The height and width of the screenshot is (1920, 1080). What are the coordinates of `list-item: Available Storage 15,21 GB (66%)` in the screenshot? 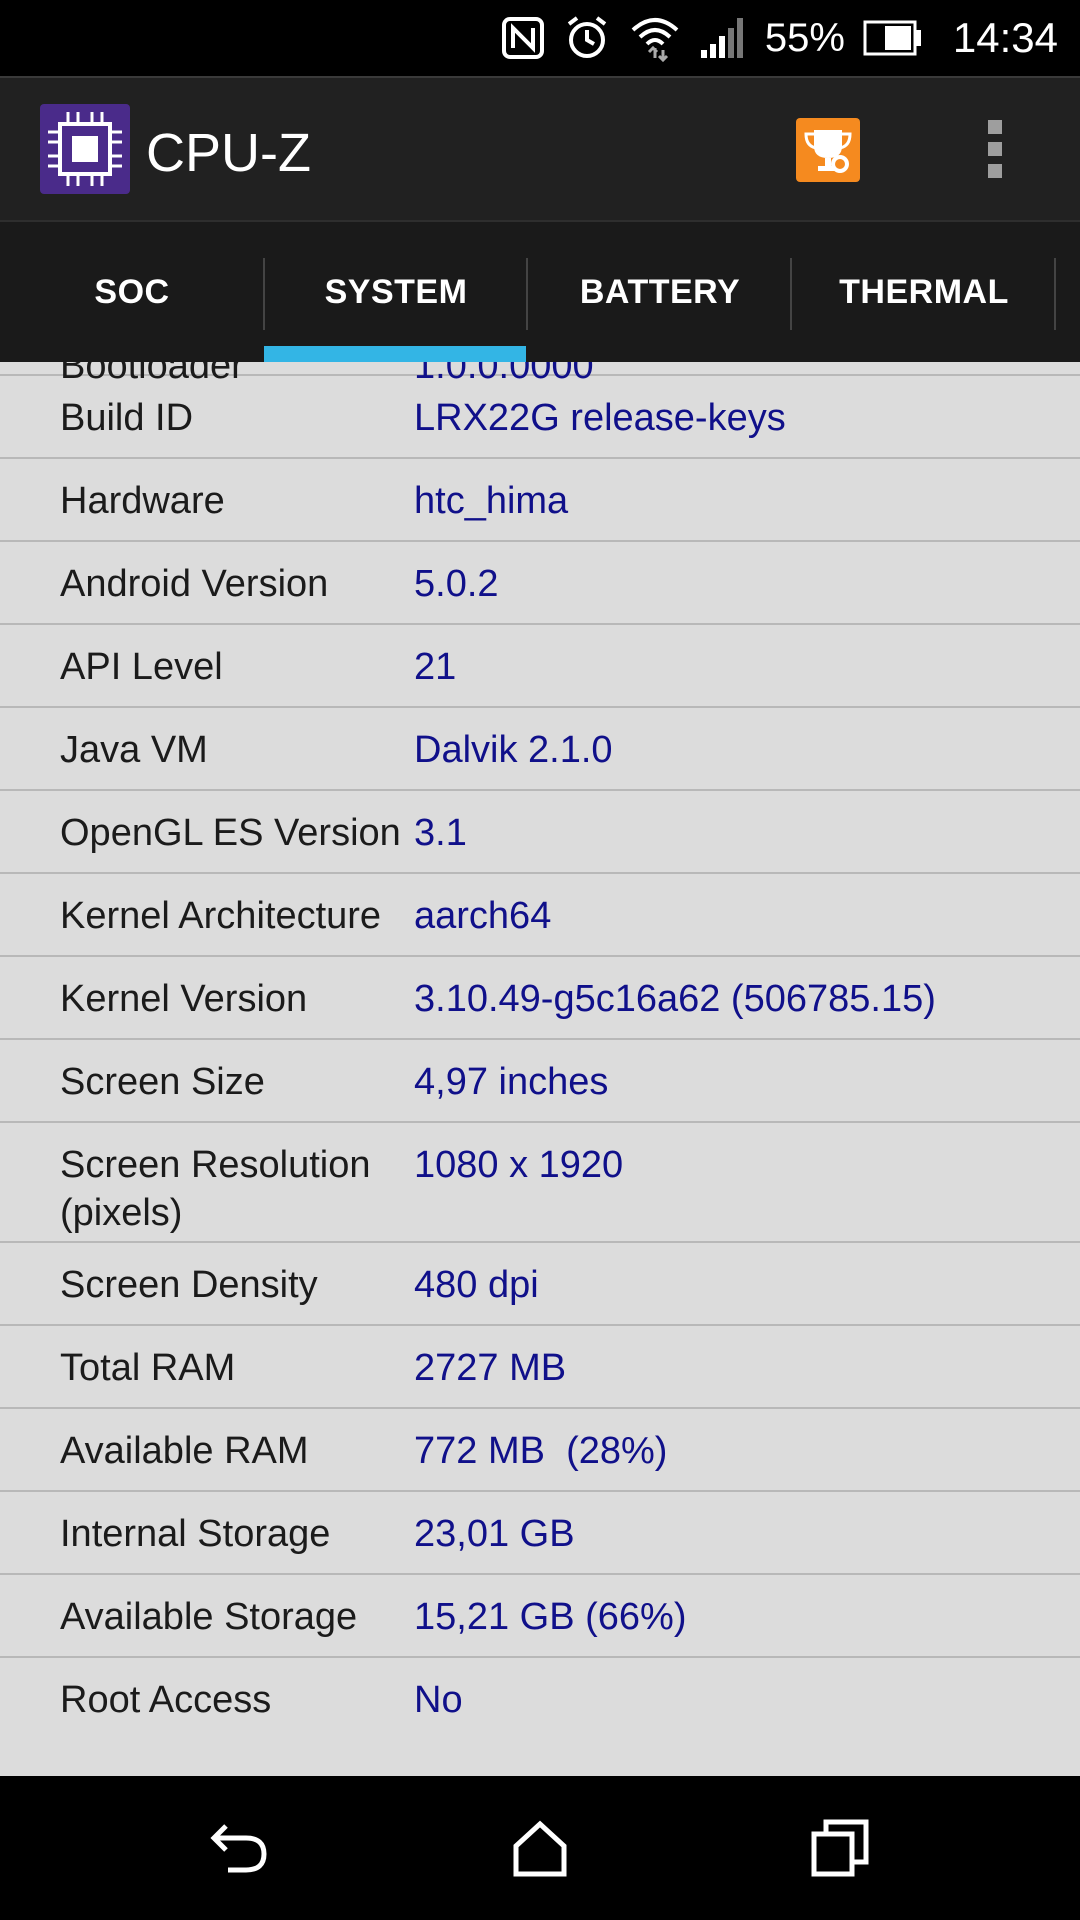 It's located at (540, 1616).